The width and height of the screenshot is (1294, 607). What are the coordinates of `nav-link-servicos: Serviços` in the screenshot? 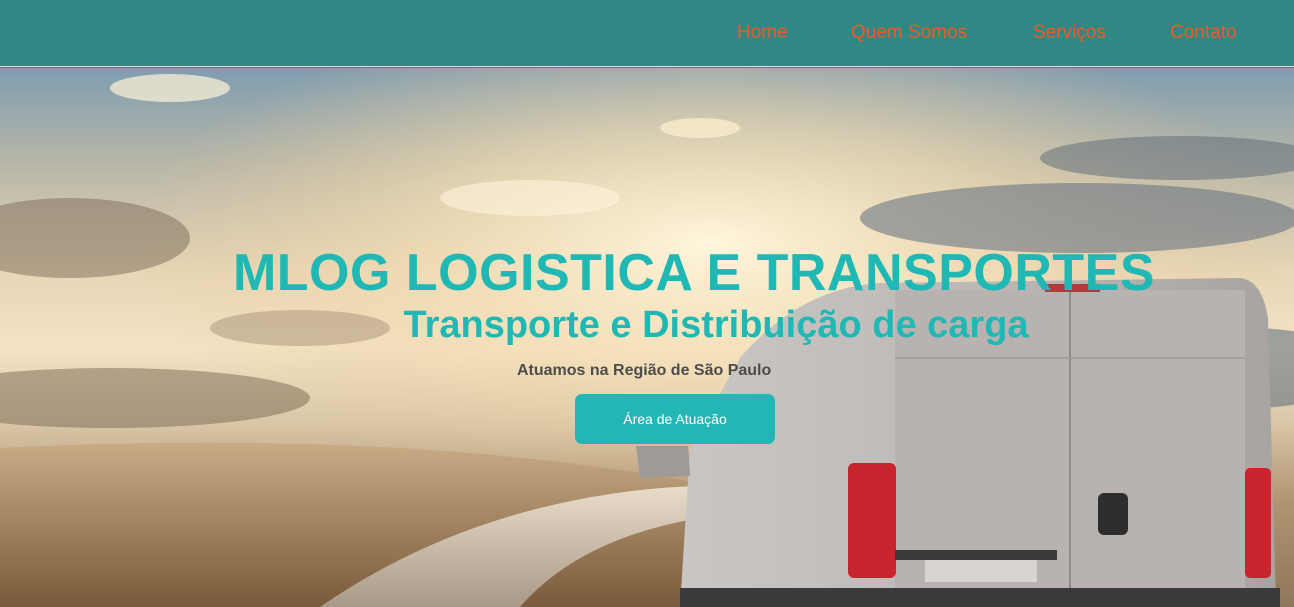 It's located at (1069, 33).